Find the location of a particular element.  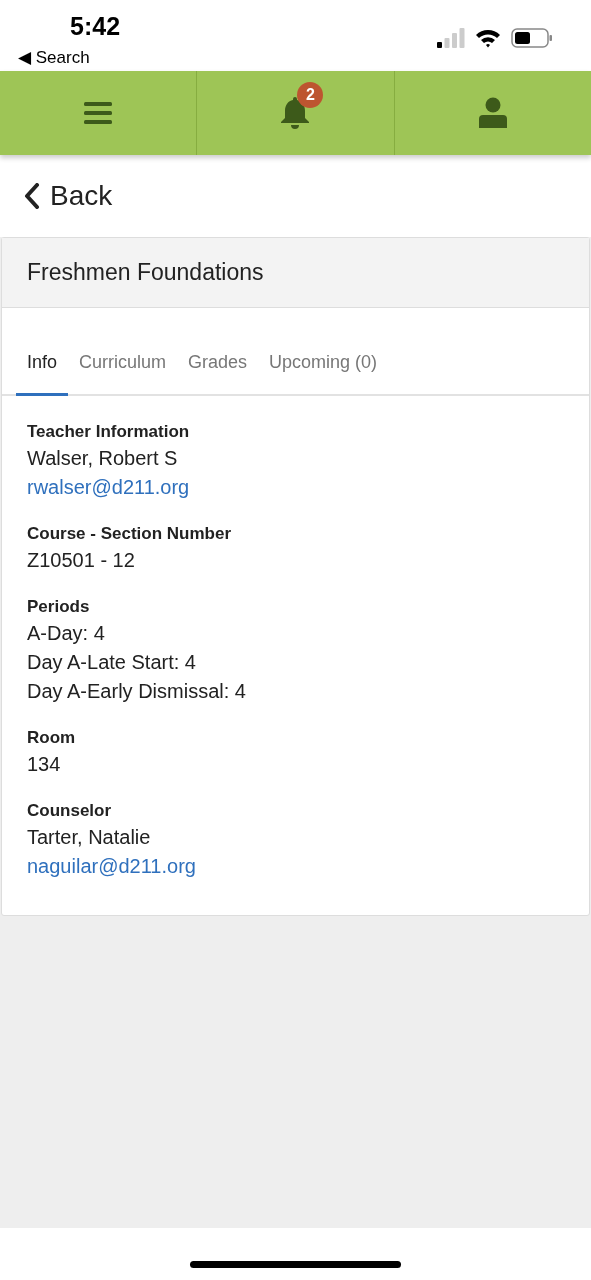

field-label: Periods is located at coordinates (59, 607).